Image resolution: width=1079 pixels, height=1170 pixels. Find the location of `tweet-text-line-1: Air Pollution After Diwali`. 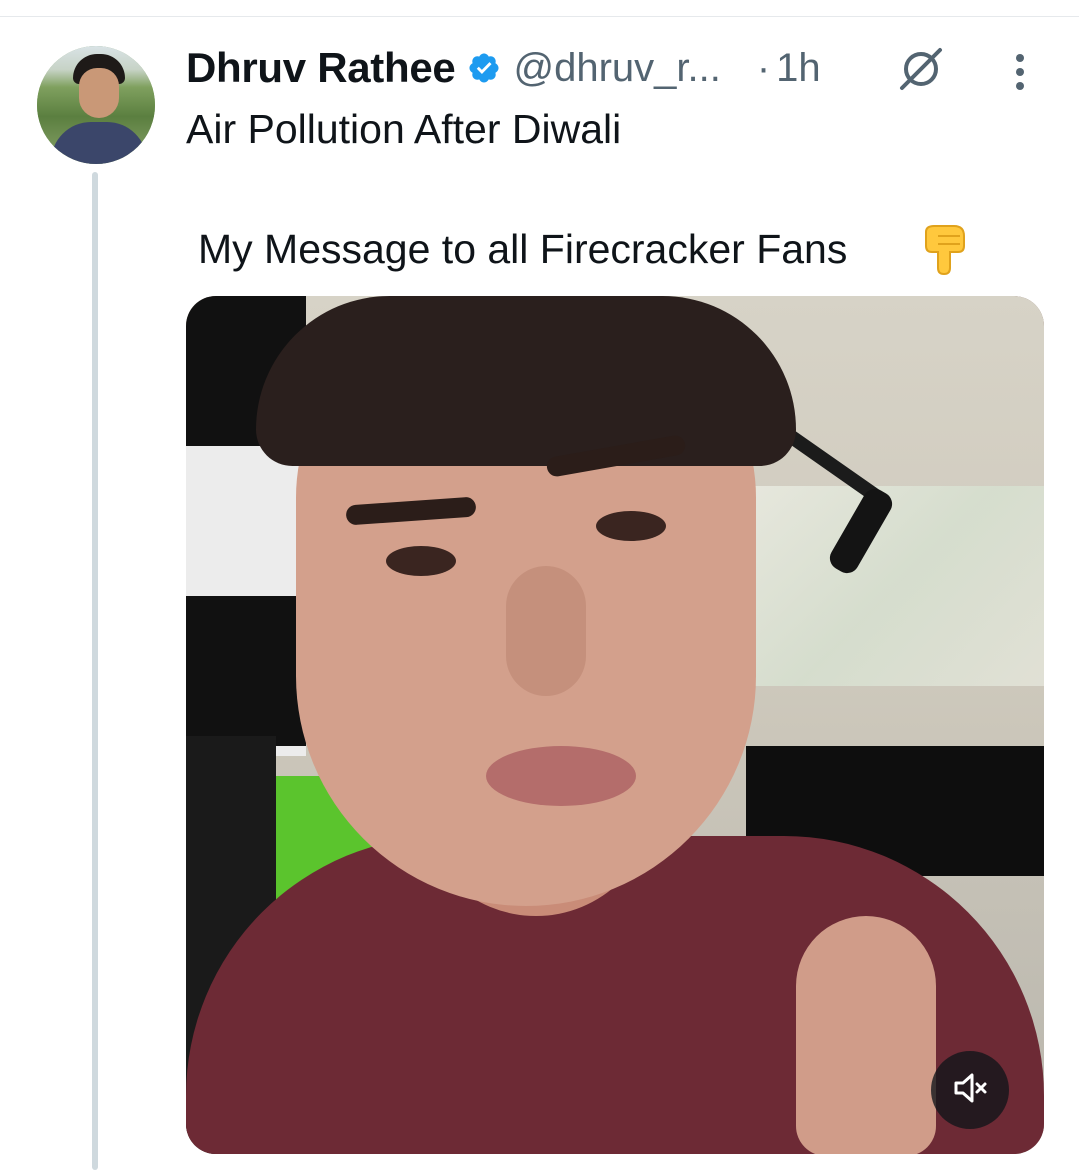

tweet-text-line-1: Air Pollution After Diwali is located at coordinates (404, 129).